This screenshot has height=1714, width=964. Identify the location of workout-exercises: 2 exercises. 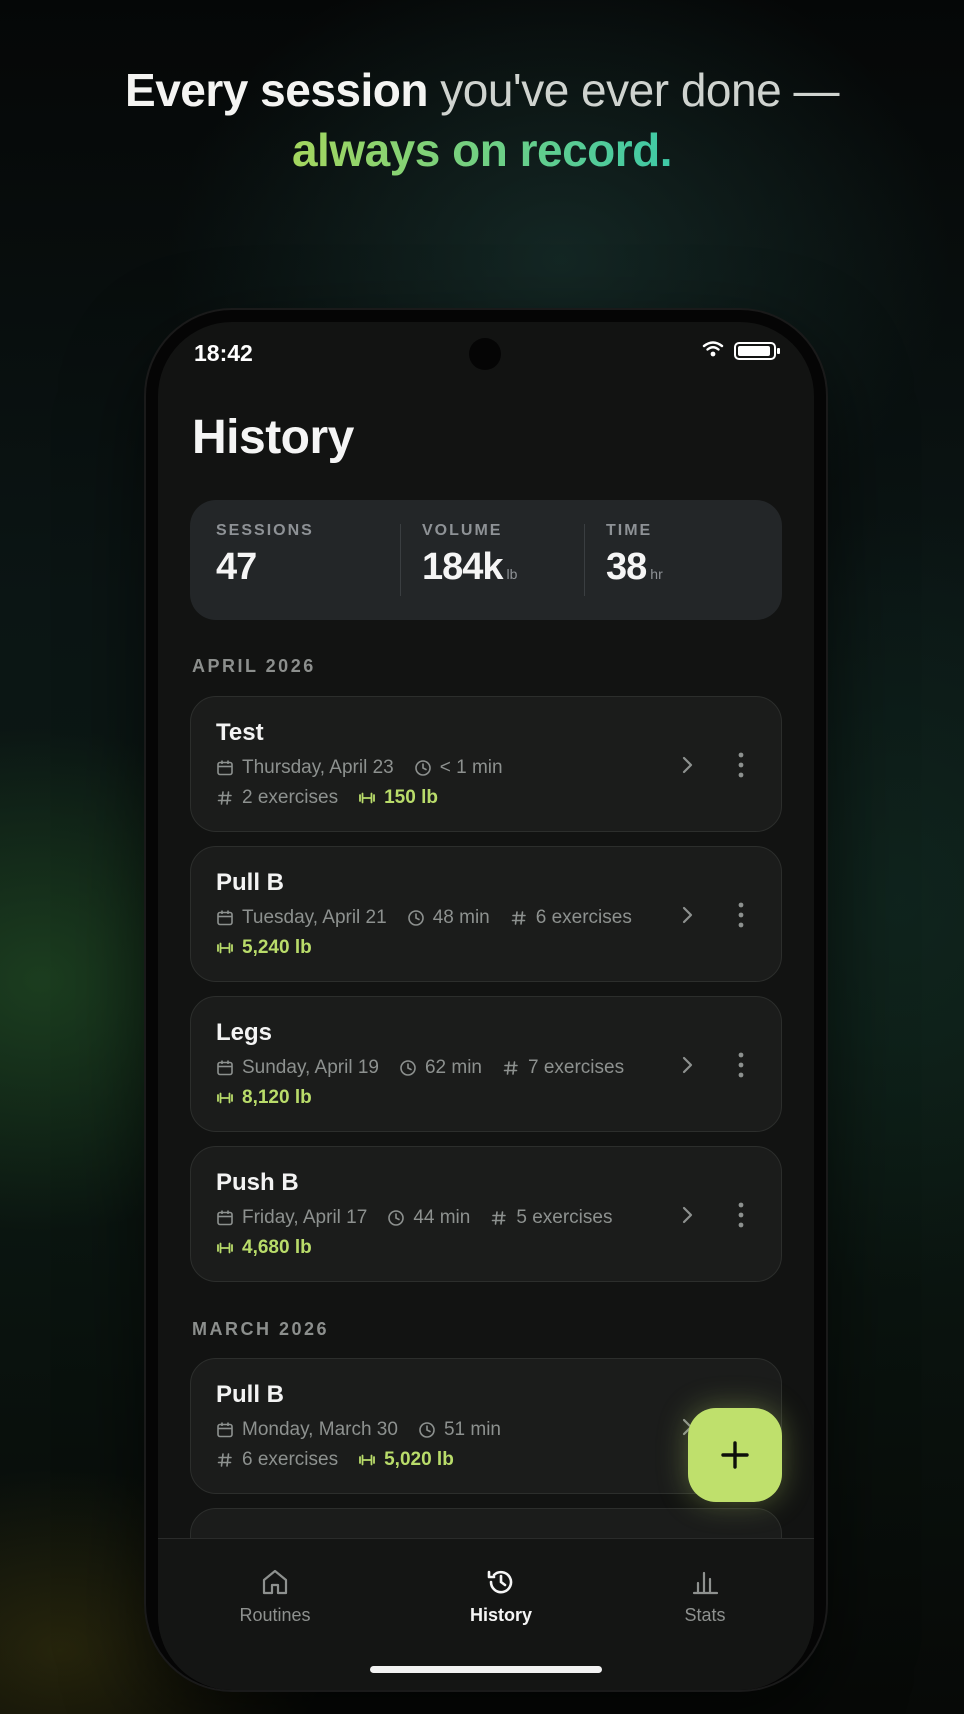
(290, 797).